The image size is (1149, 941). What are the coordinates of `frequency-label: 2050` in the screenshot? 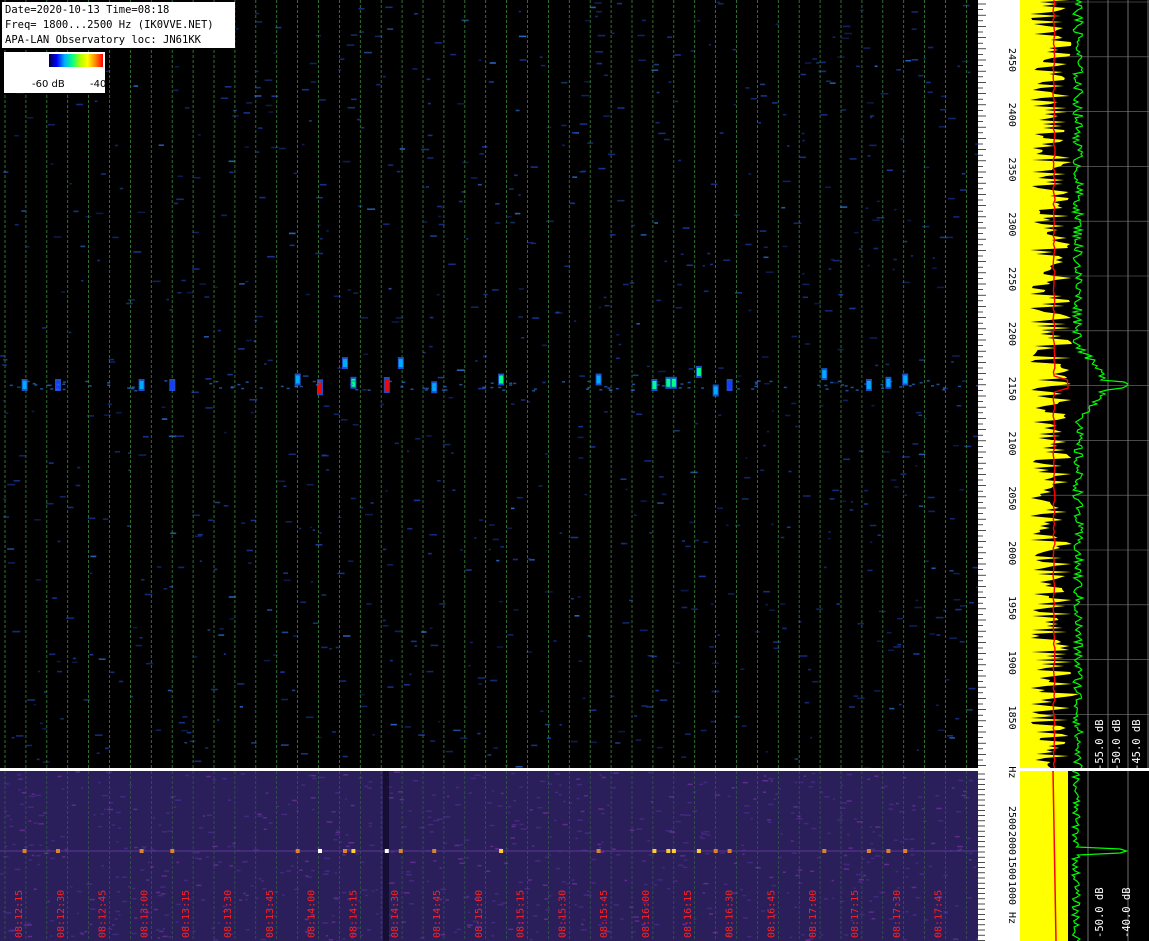 It's located at (1011, 498).